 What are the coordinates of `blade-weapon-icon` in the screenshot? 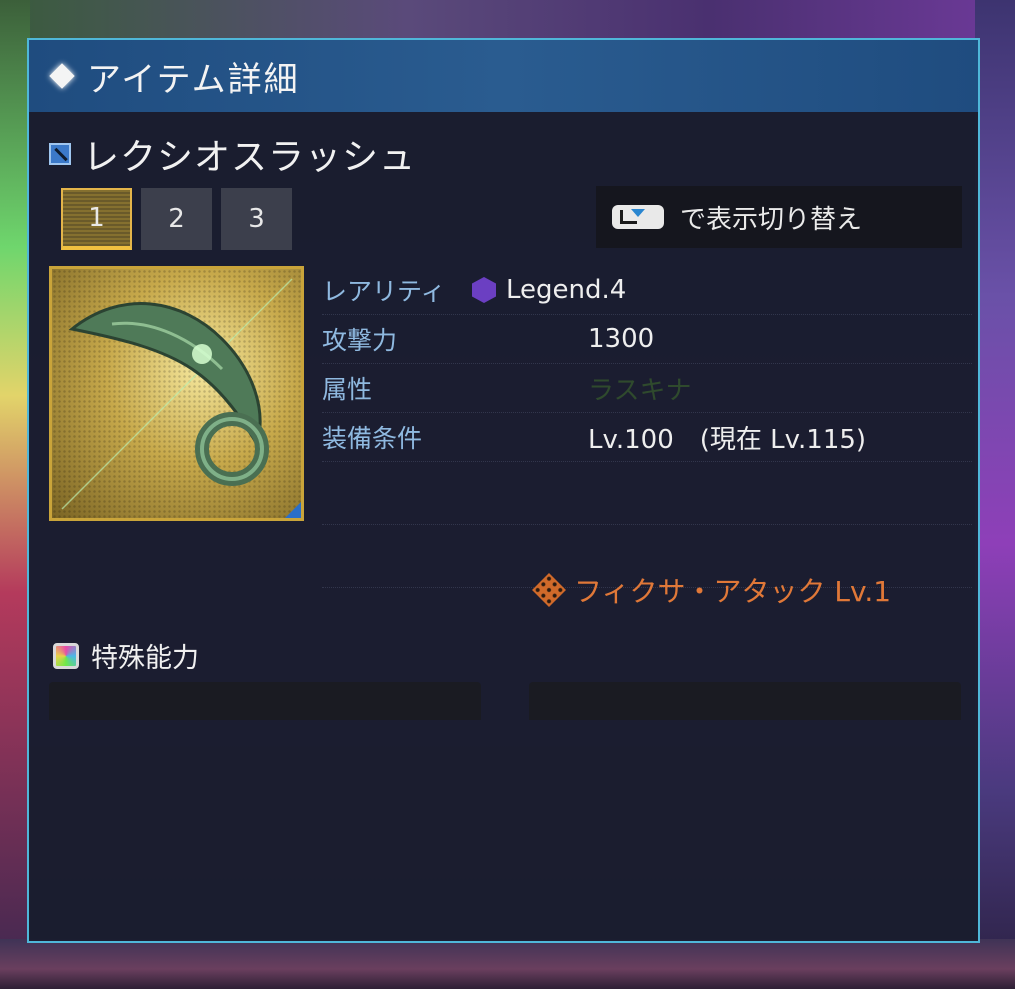 It's located at (177, 394).